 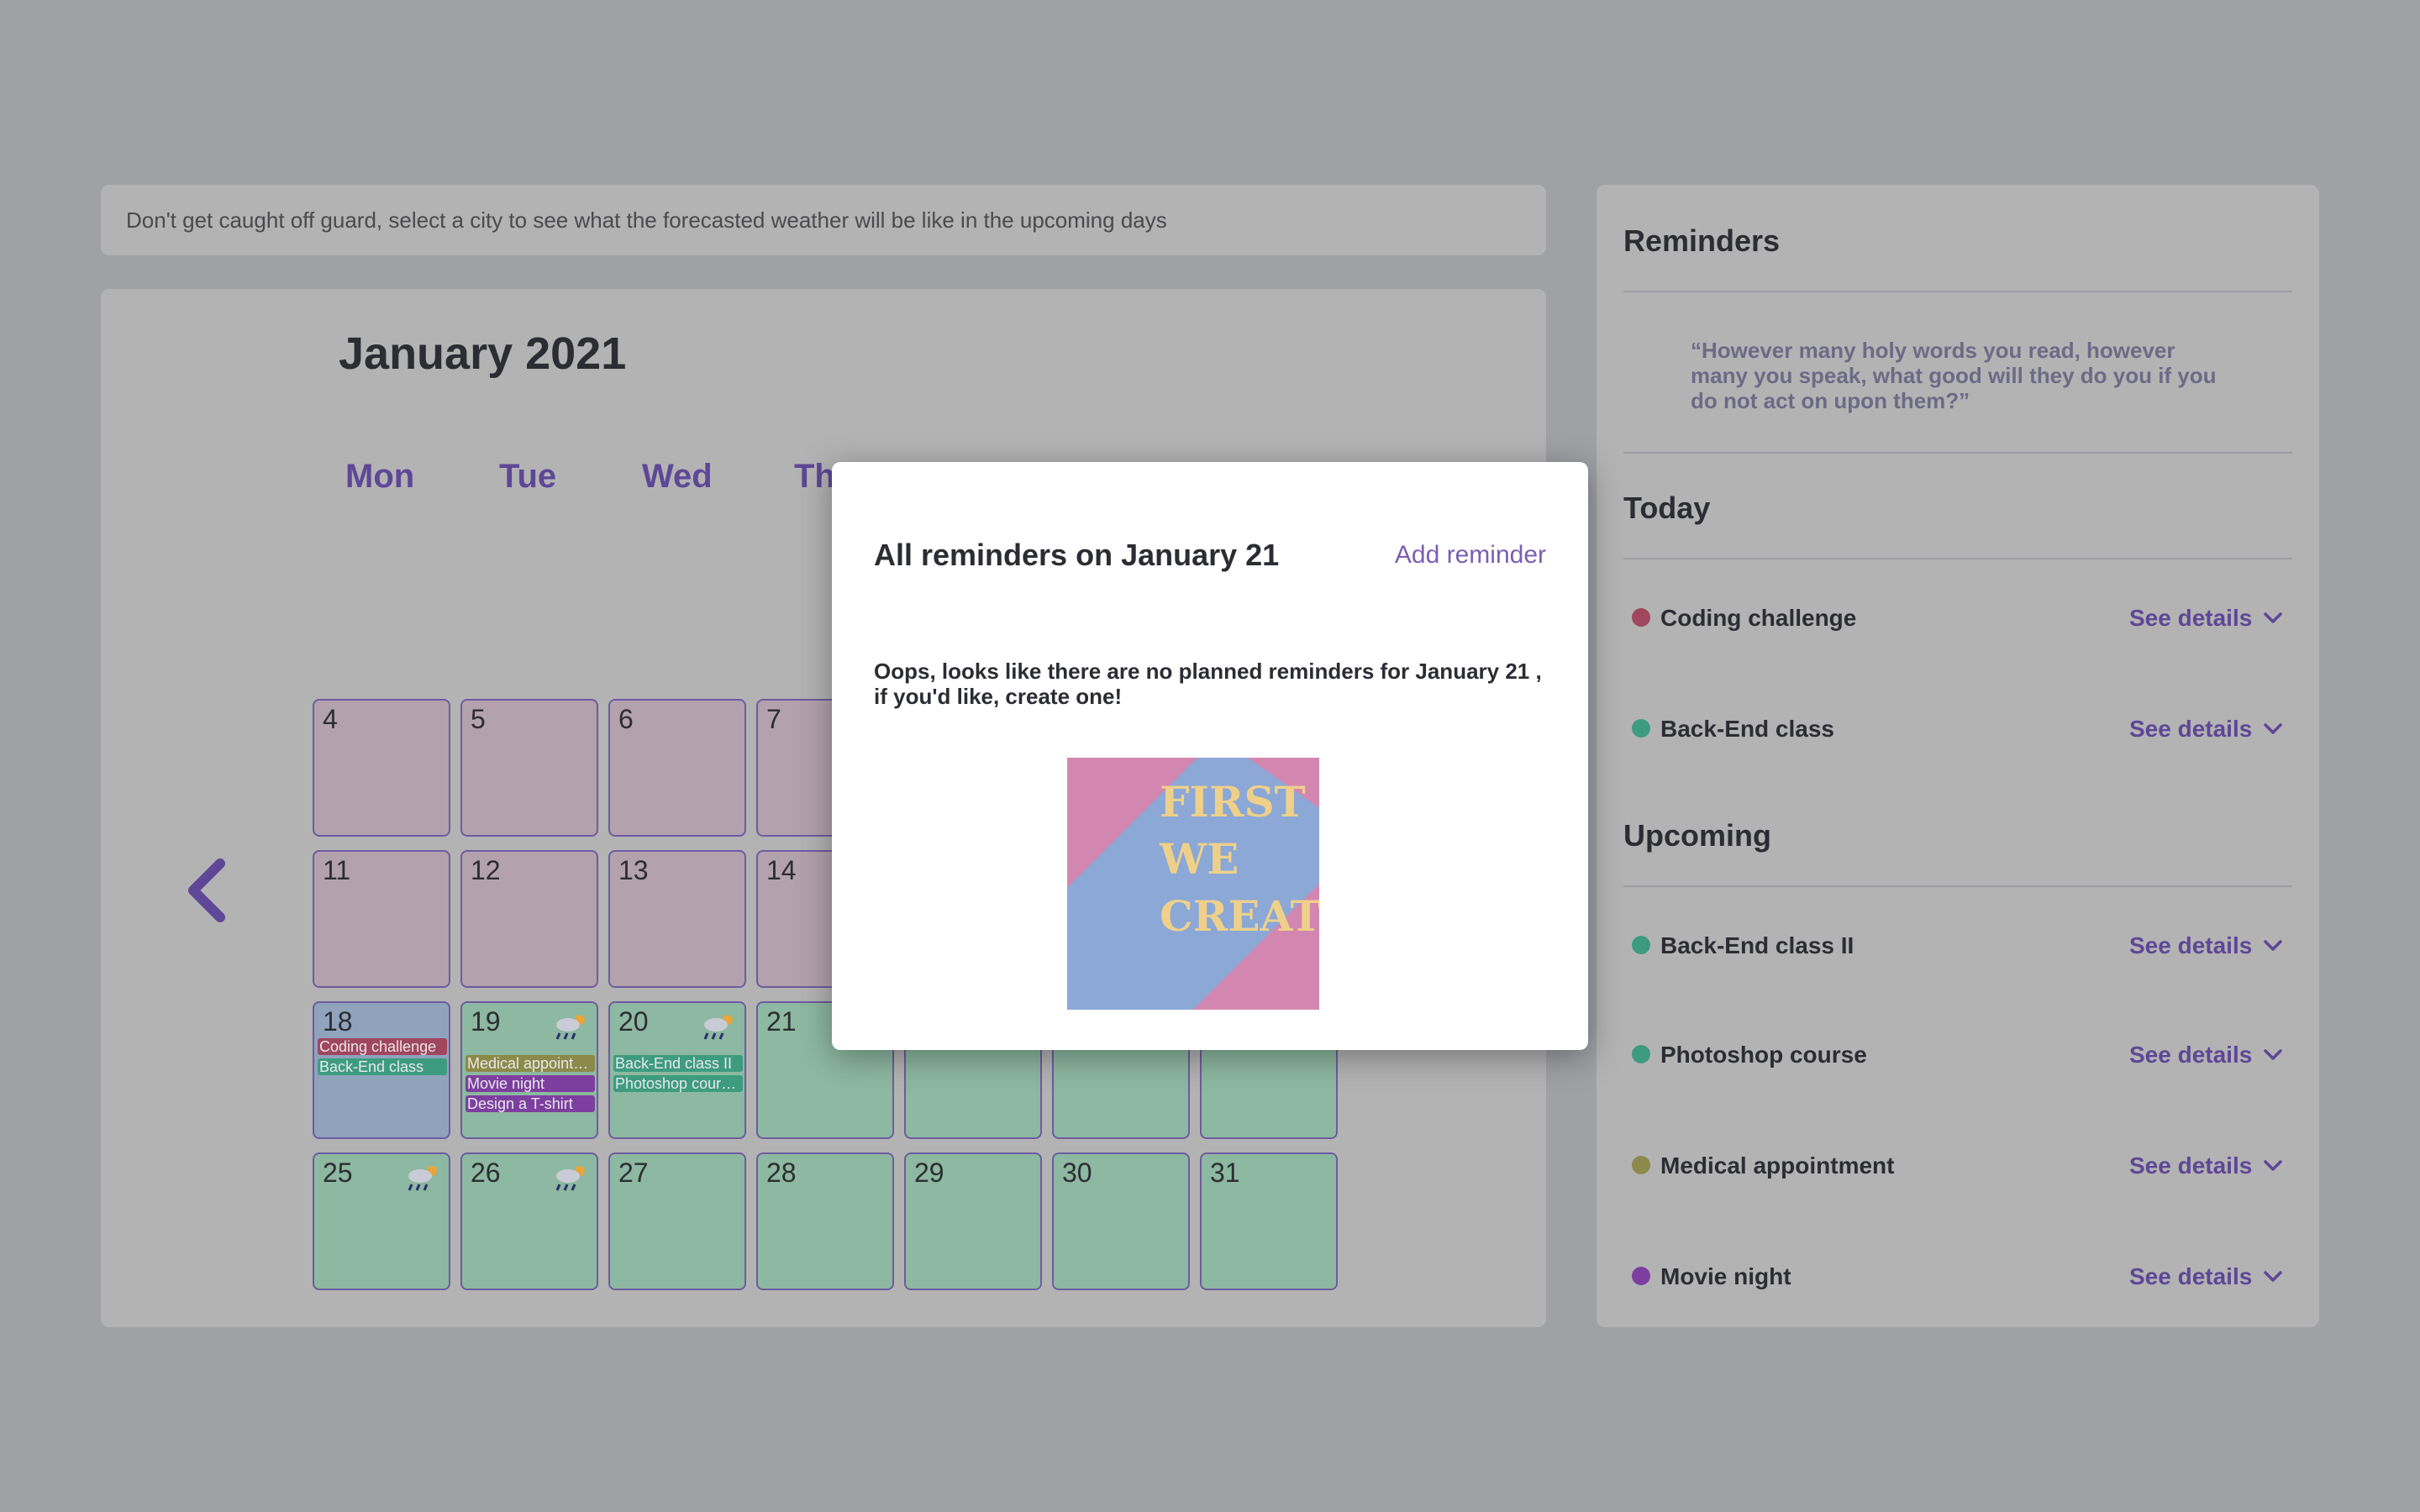 What do you see at coordinates (825, 1221) in the screenshot?
I see `day-cell: 28` at bounding box center [825, 1221].